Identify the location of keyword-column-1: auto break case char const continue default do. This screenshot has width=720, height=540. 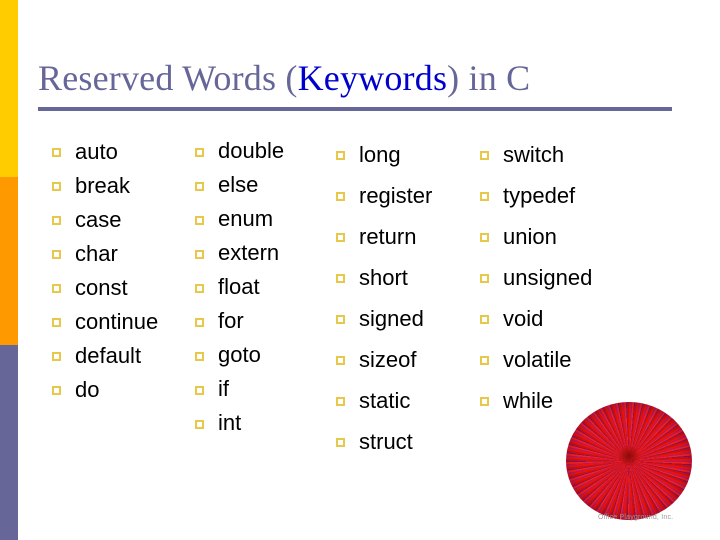
(127, 272).